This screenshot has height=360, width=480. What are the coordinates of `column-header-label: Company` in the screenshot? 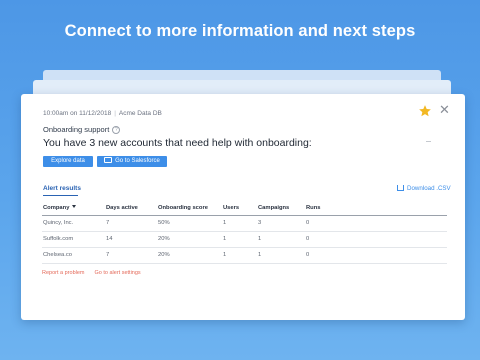 It's located at (56, 208).